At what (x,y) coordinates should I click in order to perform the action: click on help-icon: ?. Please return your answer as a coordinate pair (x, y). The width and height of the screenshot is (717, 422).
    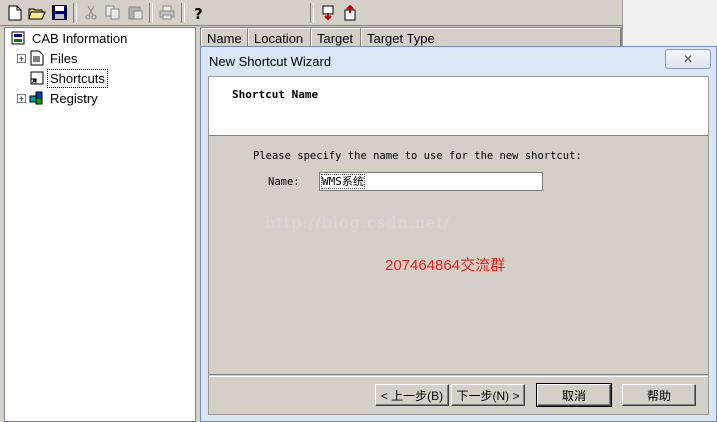
    Looking at the image, I should click on (199, 13).